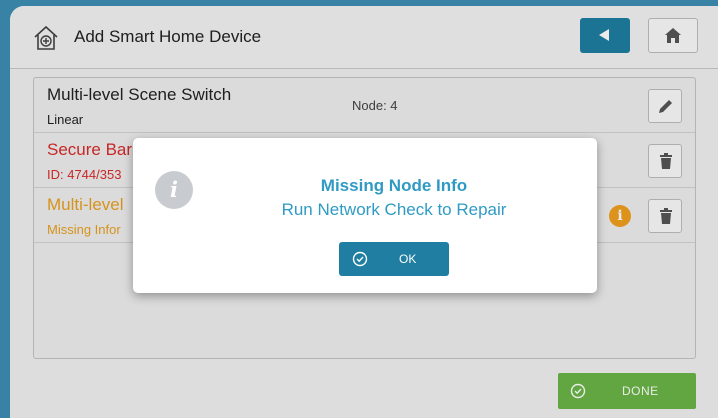  What do you see at coordinates (408, 259) in the screenshot?
I see `ok-label: OK` at bounding box center [408, 259].